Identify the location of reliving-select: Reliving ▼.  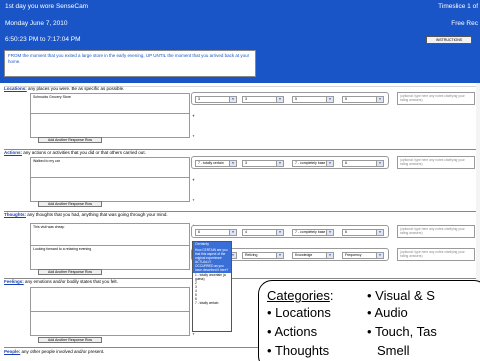
(263, 255).